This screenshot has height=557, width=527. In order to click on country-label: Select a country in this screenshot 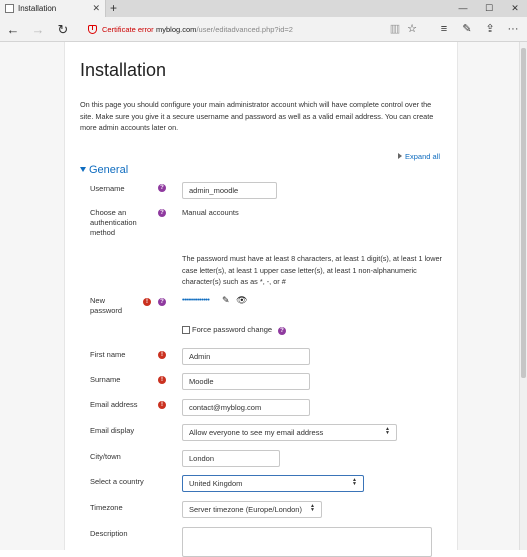, I will do `click(117, 481)`.